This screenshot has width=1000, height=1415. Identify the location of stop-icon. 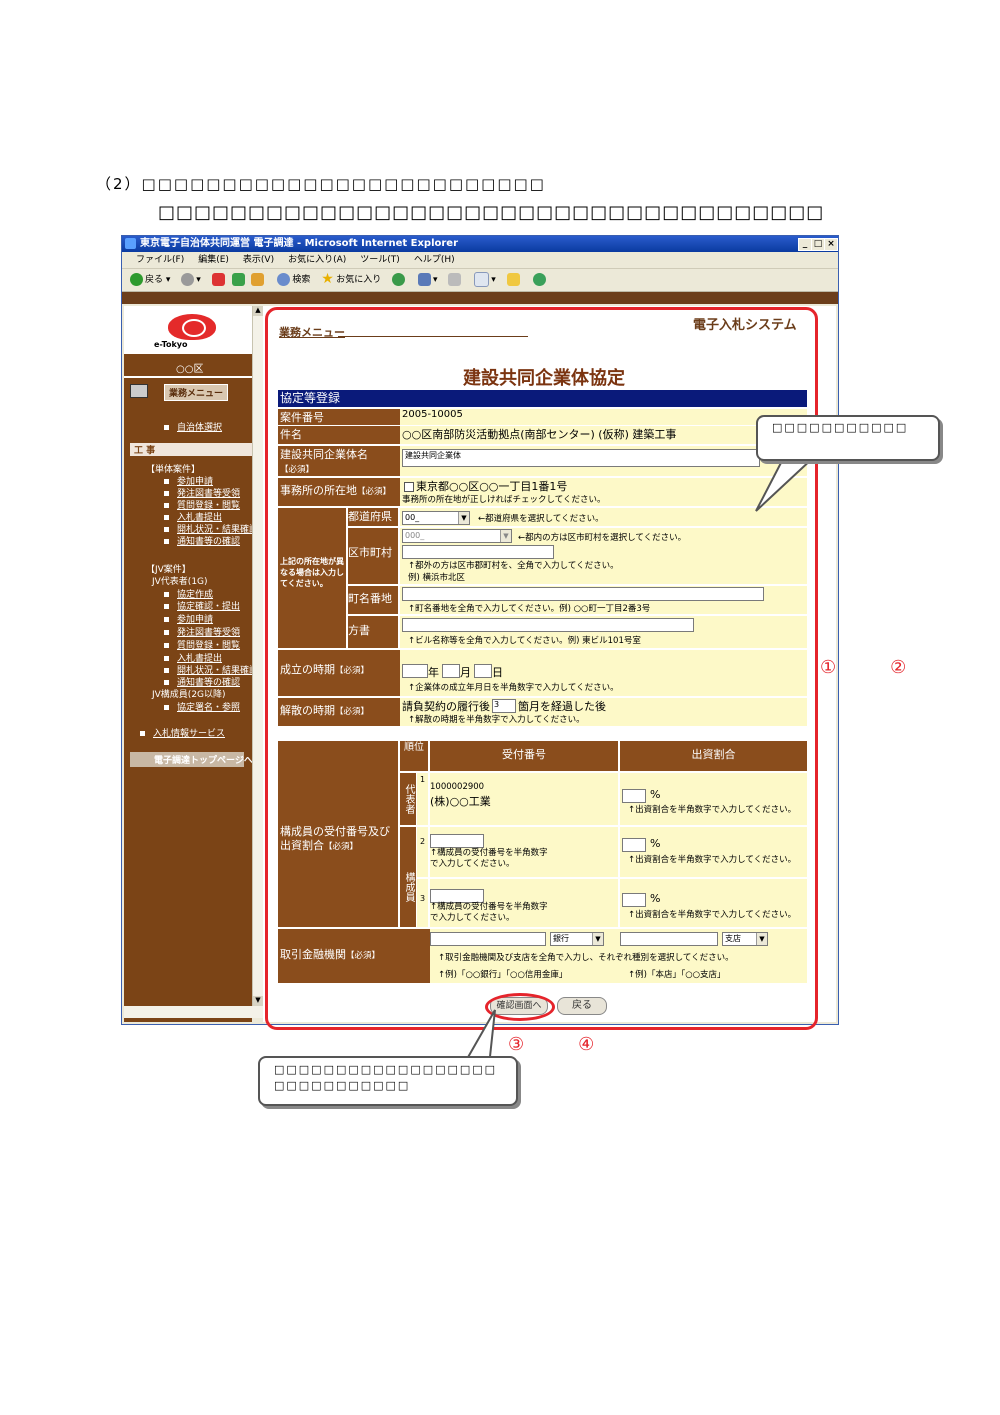
(218, 279).